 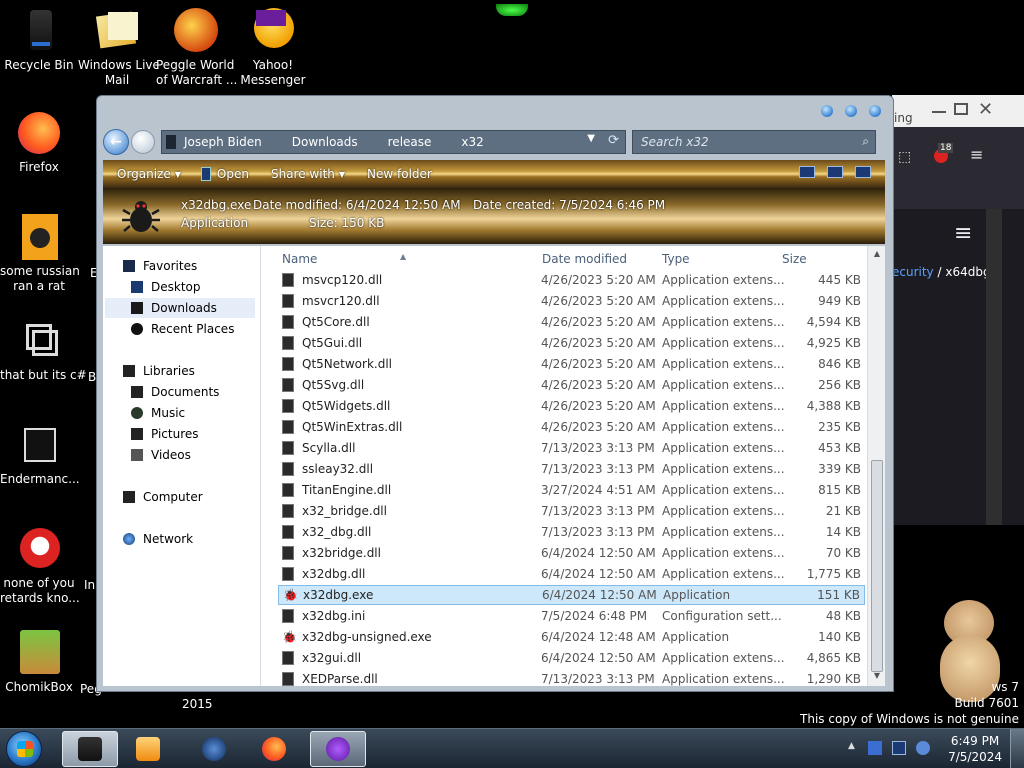 What do you see at coordinates (149, 174) in the screenshot?
I see `organize-button: Organize ▼` at bounding box center [149, 174].